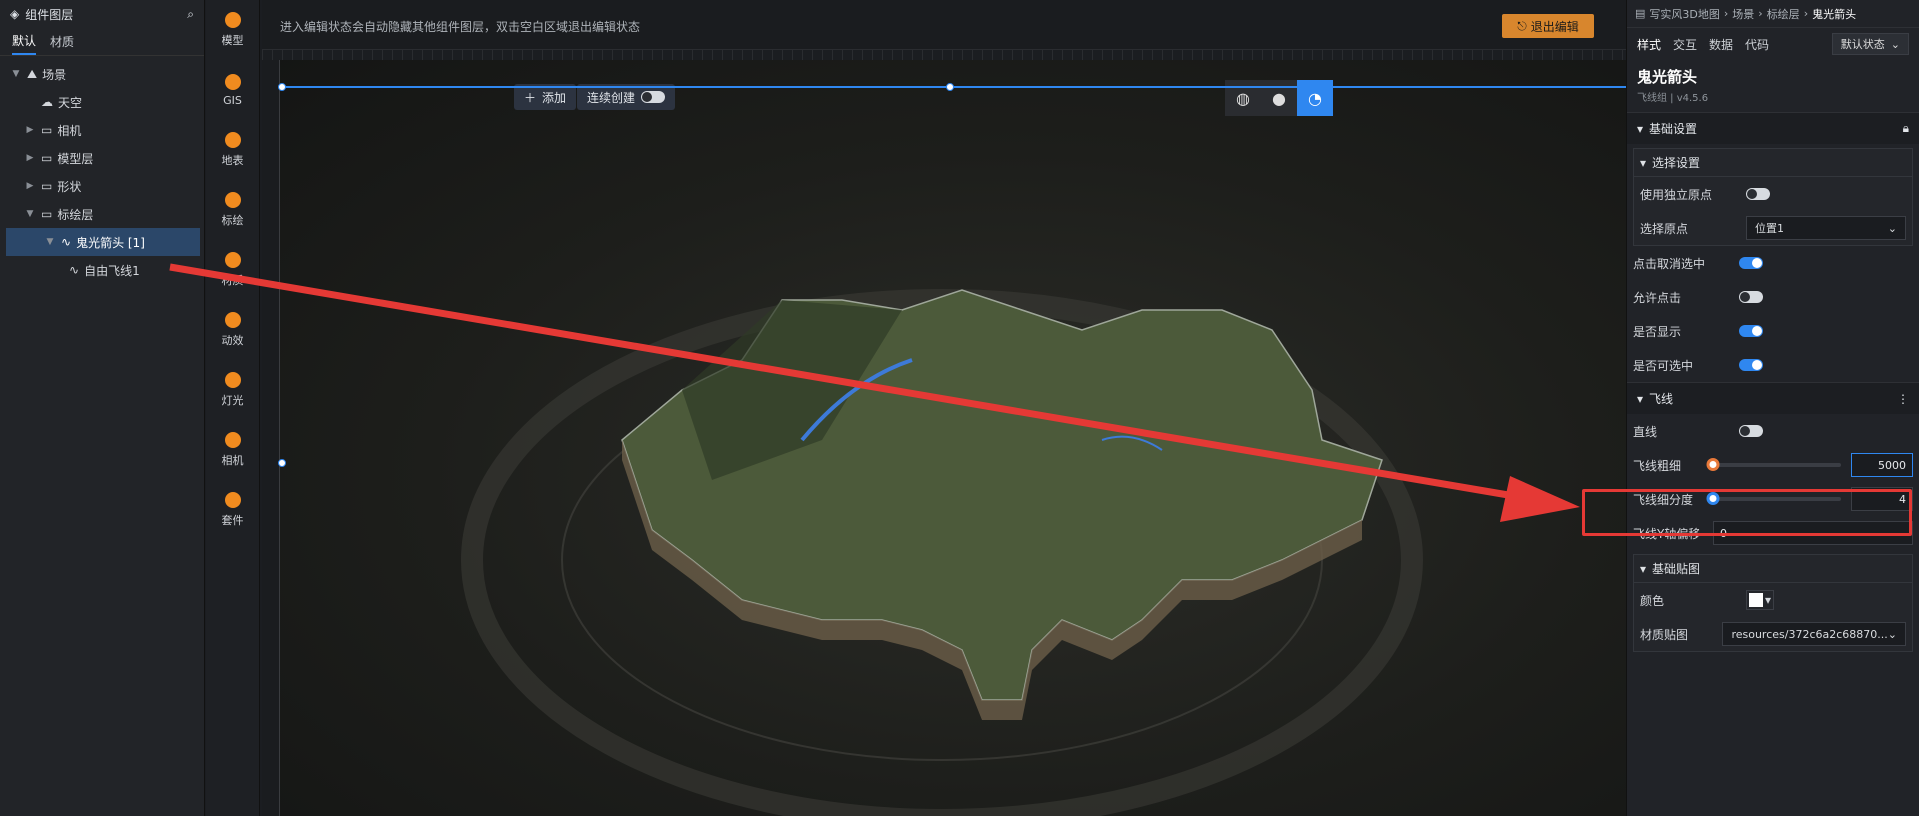  I want to click on flyline-icon: ∿, so click(74, 270).